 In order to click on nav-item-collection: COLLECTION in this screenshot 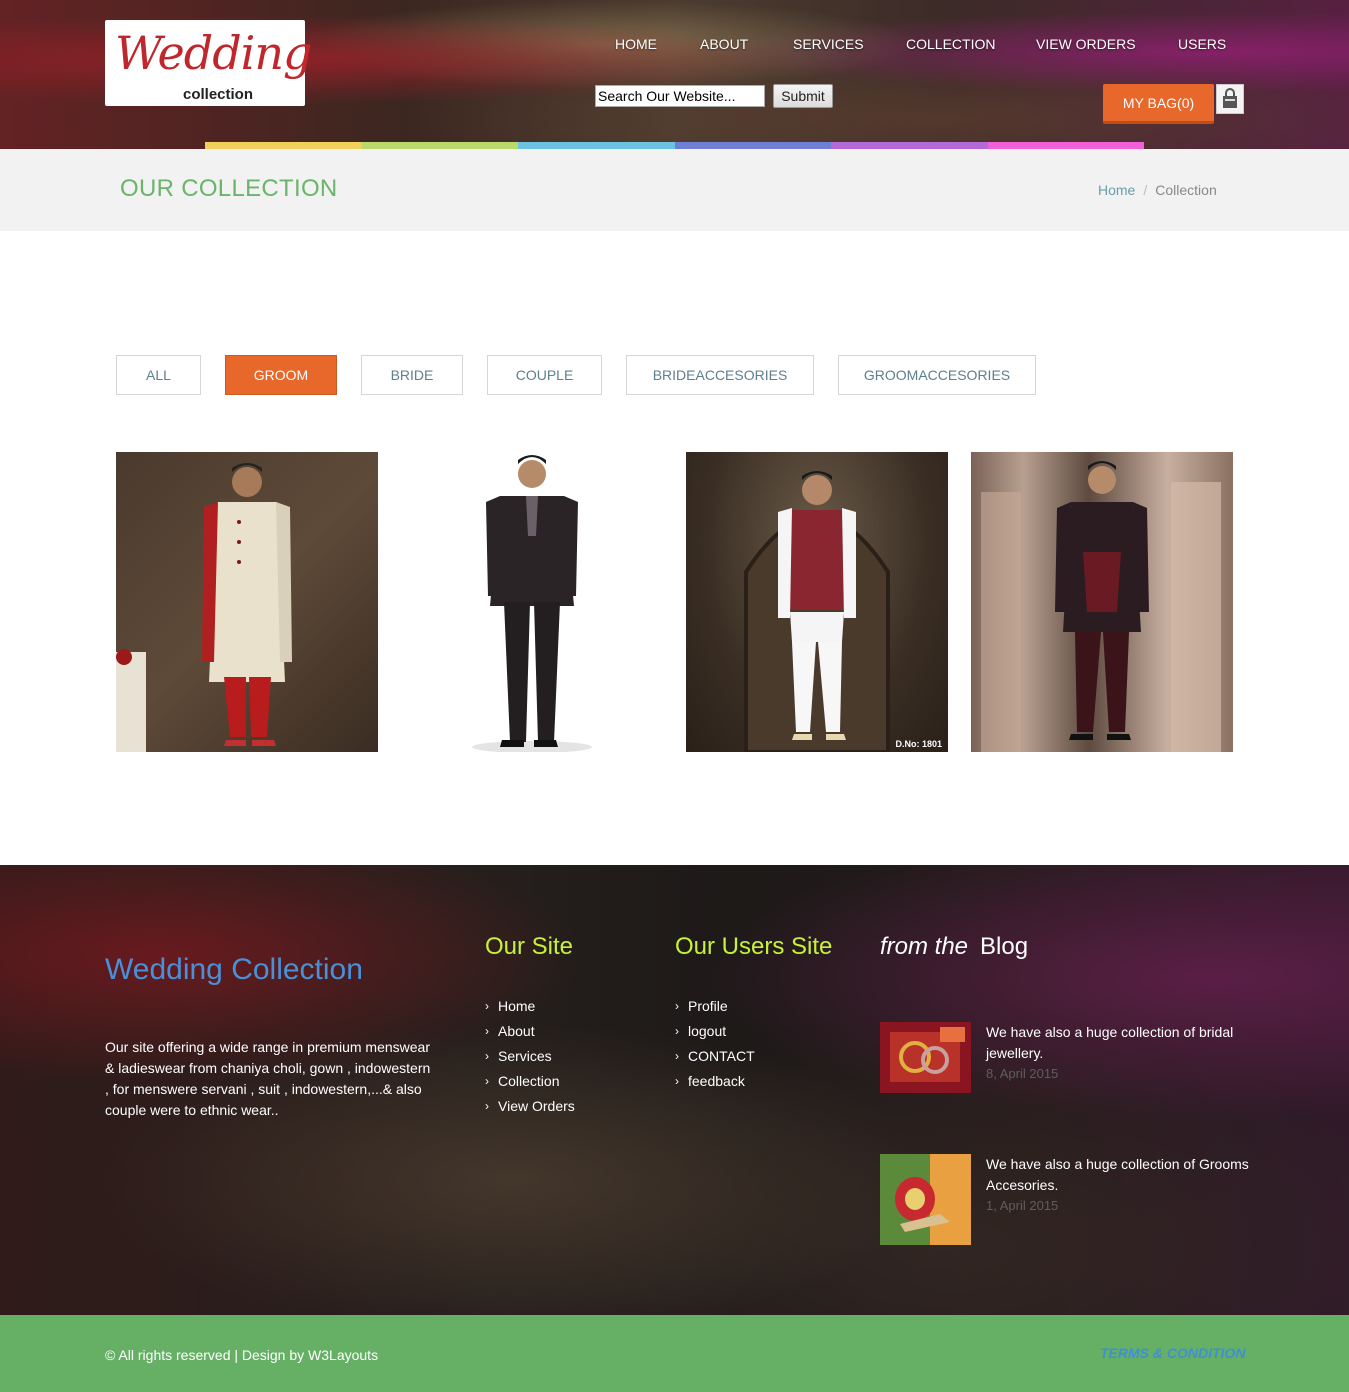, I will do `click(950, 44)`.